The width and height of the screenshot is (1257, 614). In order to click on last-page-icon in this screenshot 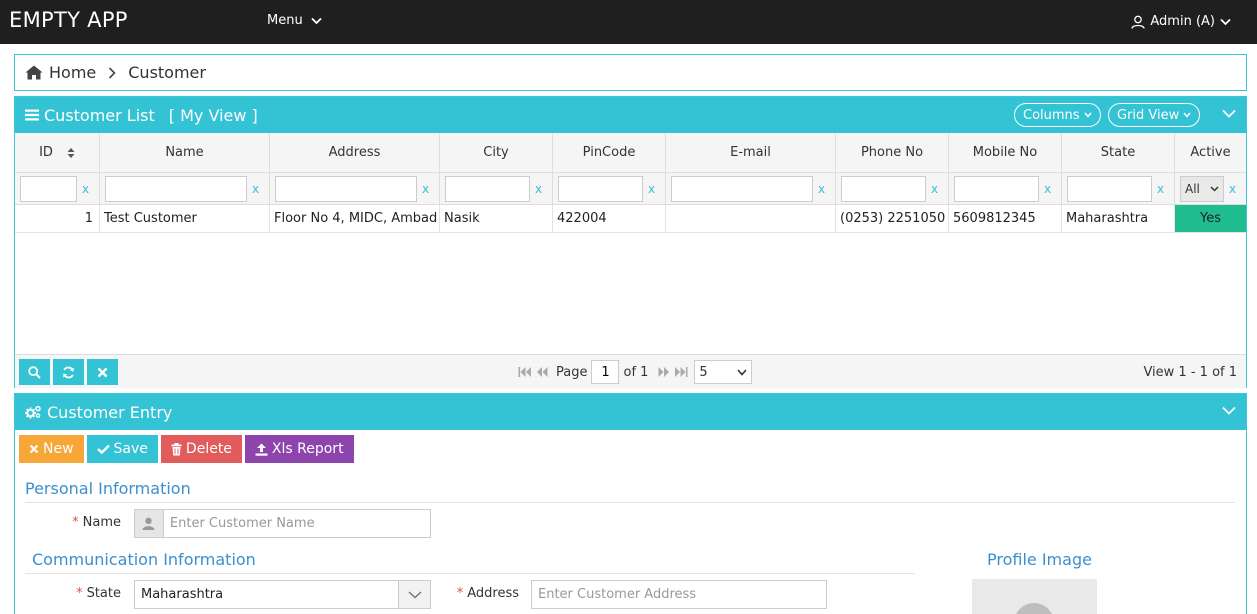, I will do `click(681, 372)`.